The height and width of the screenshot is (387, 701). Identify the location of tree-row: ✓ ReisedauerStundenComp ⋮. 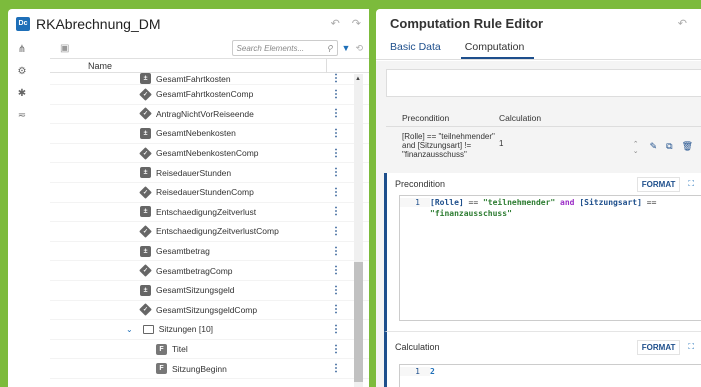
(209, 193).